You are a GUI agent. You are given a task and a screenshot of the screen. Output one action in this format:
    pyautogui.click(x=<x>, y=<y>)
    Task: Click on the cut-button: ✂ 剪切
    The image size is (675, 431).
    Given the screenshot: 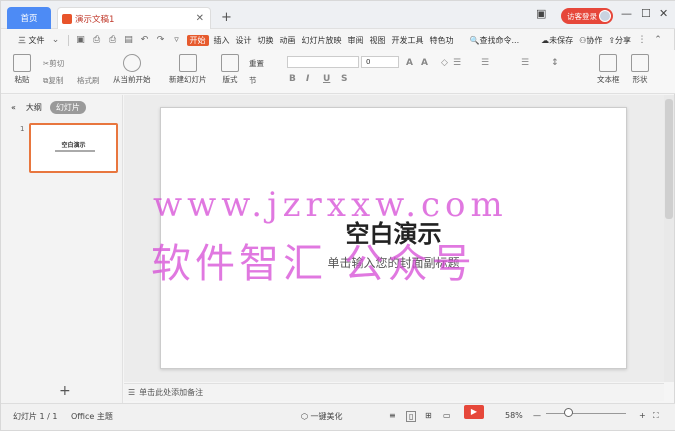 What is the action you would take?
    pyautogui.click(x=53, y=63)
    